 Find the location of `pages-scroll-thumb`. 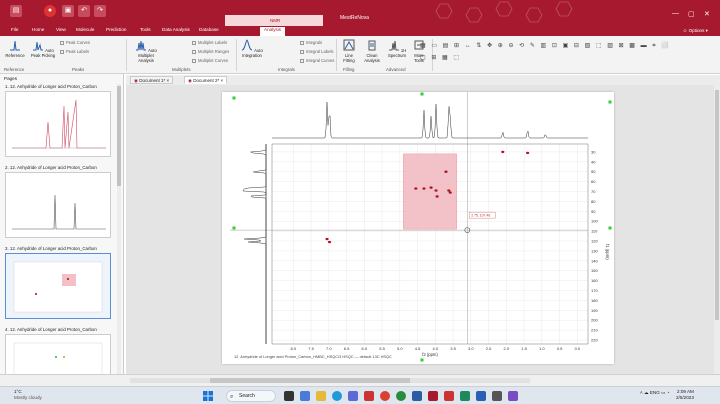

pages-scroll-thumb is located at coordinates (119, 136).